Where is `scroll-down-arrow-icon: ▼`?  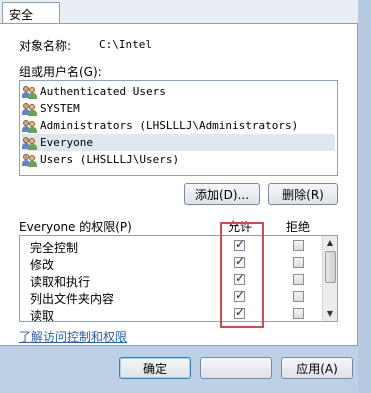 scroll-down-arrow-icon: ▼ is located at coordinates (330, 314).